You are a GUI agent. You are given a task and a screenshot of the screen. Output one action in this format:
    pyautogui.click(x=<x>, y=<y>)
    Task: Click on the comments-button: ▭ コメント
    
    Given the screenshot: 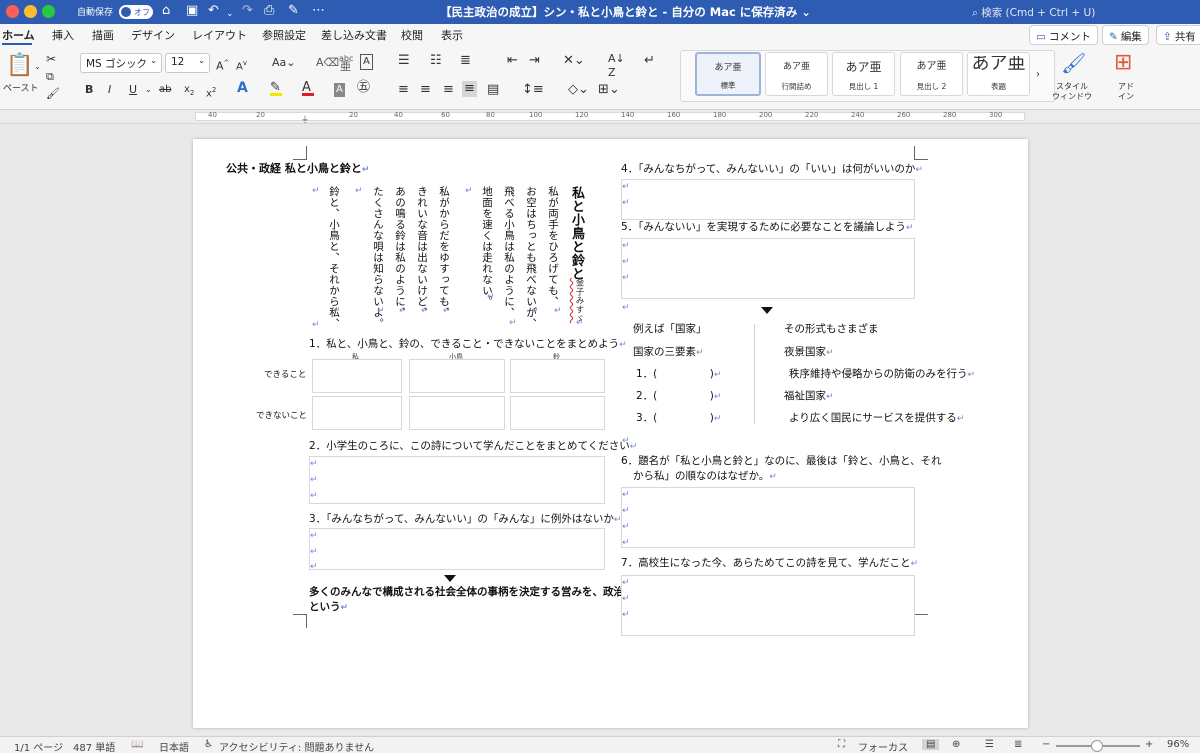 What is the action you would take?
    pyautogui.click(x=1063, y=35)
    